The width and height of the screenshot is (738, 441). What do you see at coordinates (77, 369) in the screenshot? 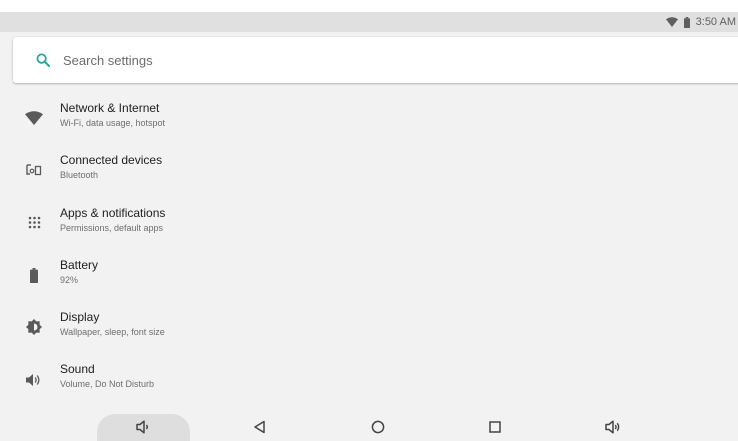
I see `item-title: Sound` at bounding box center [77, 369].